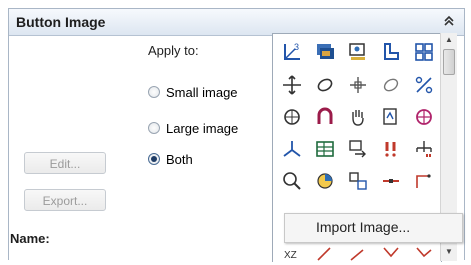 The height and width of the screenshot is (265, 471). I want to click on image-export-icon, so click(357, 148).